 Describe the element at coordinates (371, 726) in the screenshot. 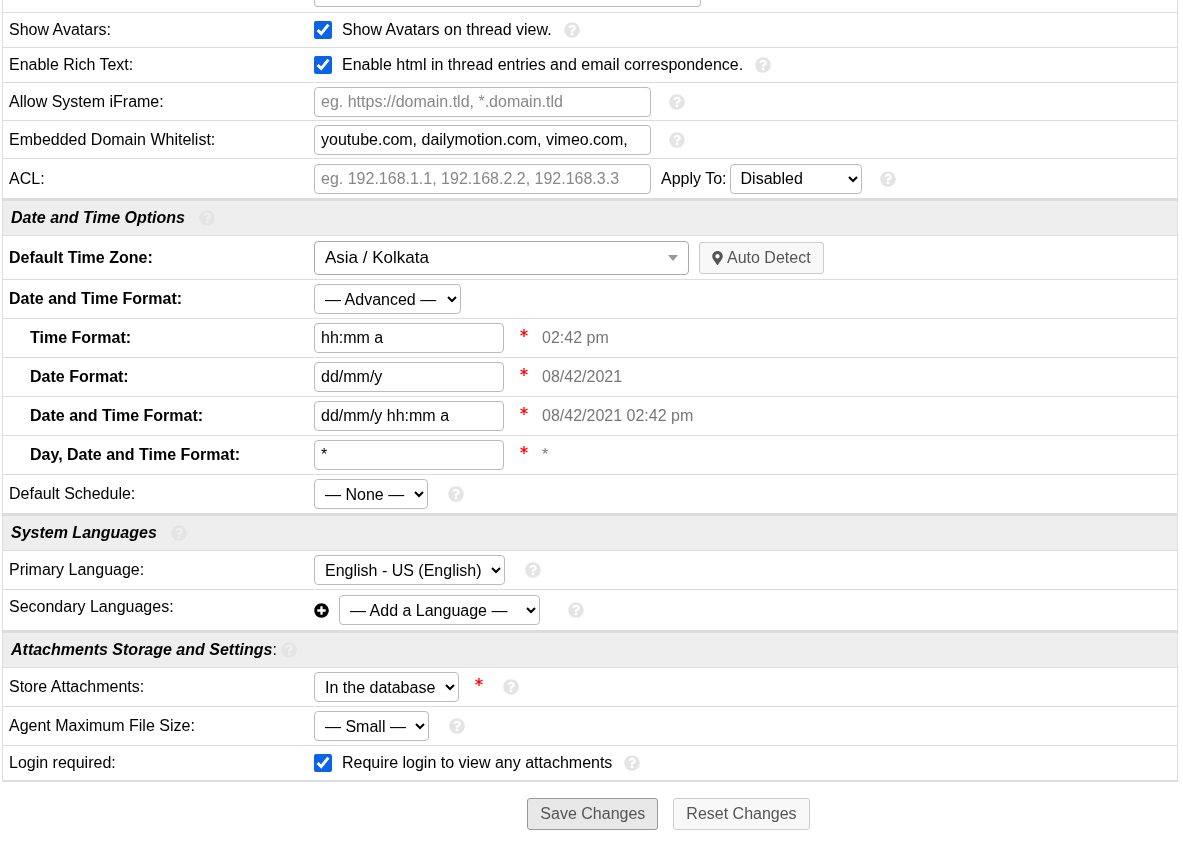

I see `dropdown-select: — Small —` at that location.